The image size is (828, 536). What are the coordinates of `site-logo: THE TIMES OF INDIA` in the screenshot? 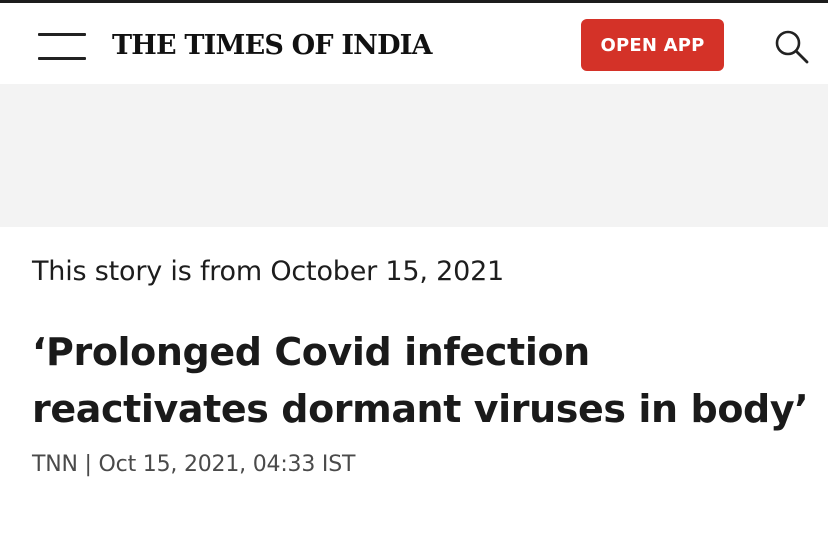 It's located at (272, 46).